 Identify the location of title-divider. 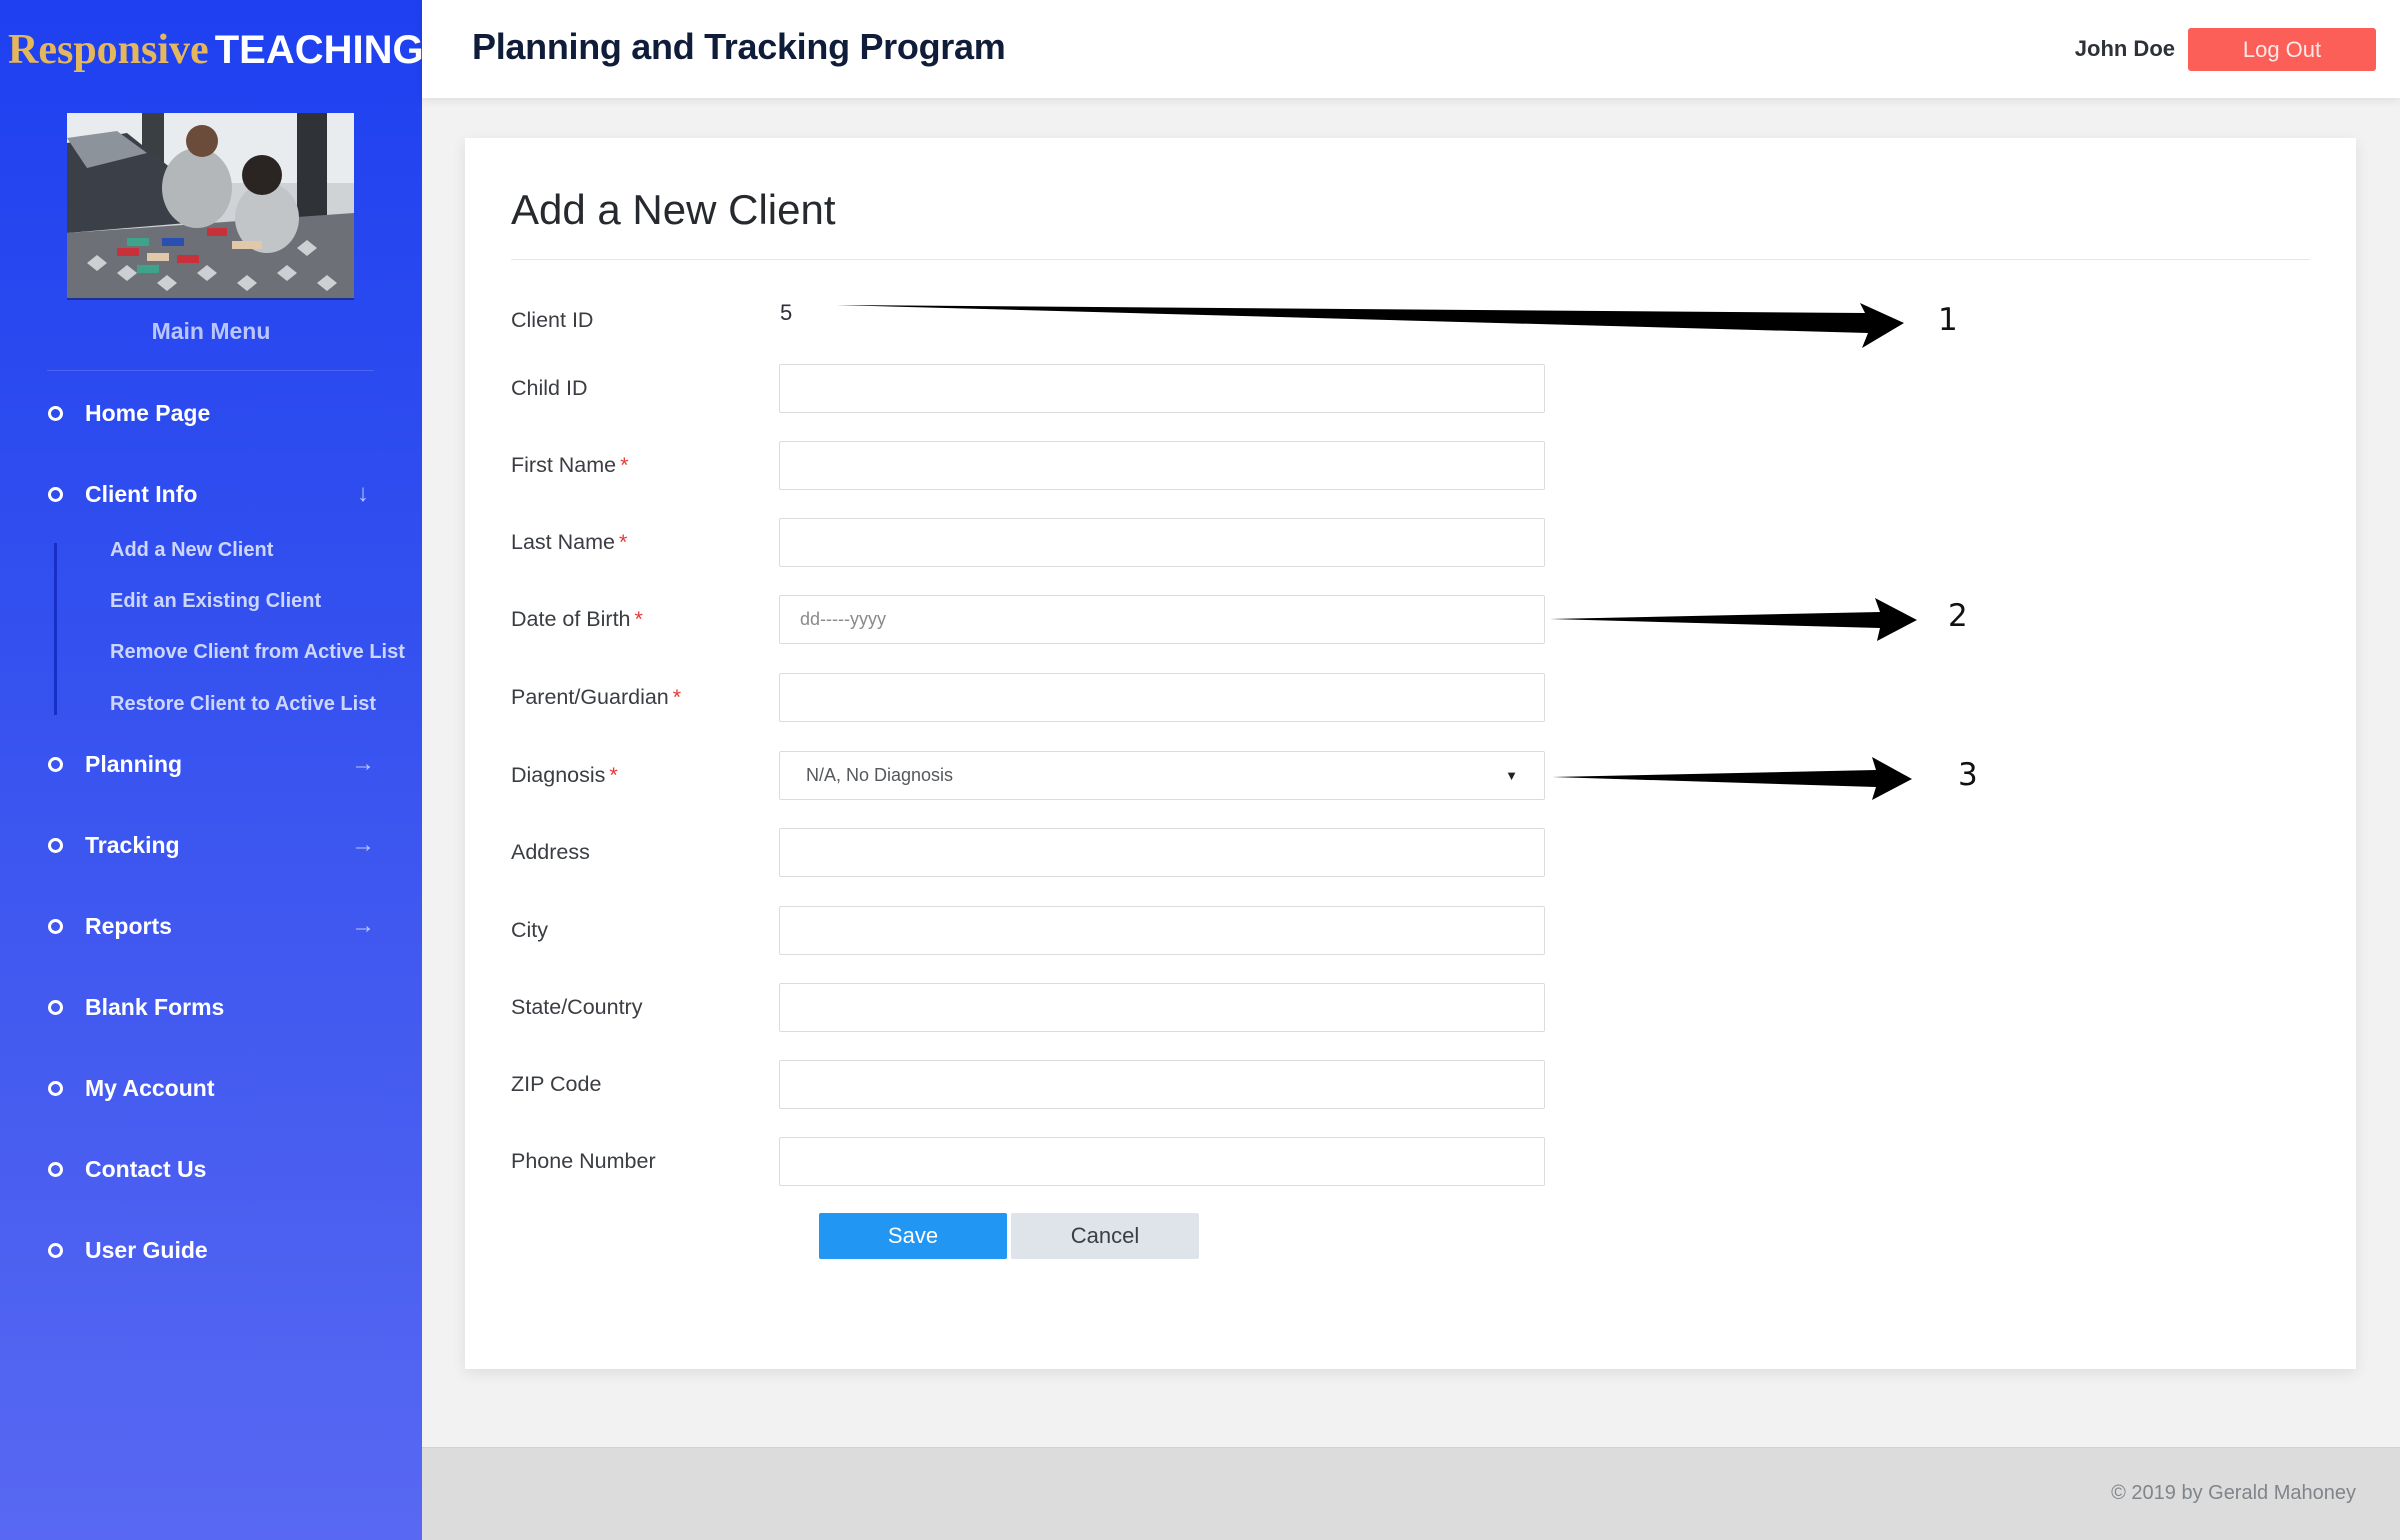
(1410, 259).